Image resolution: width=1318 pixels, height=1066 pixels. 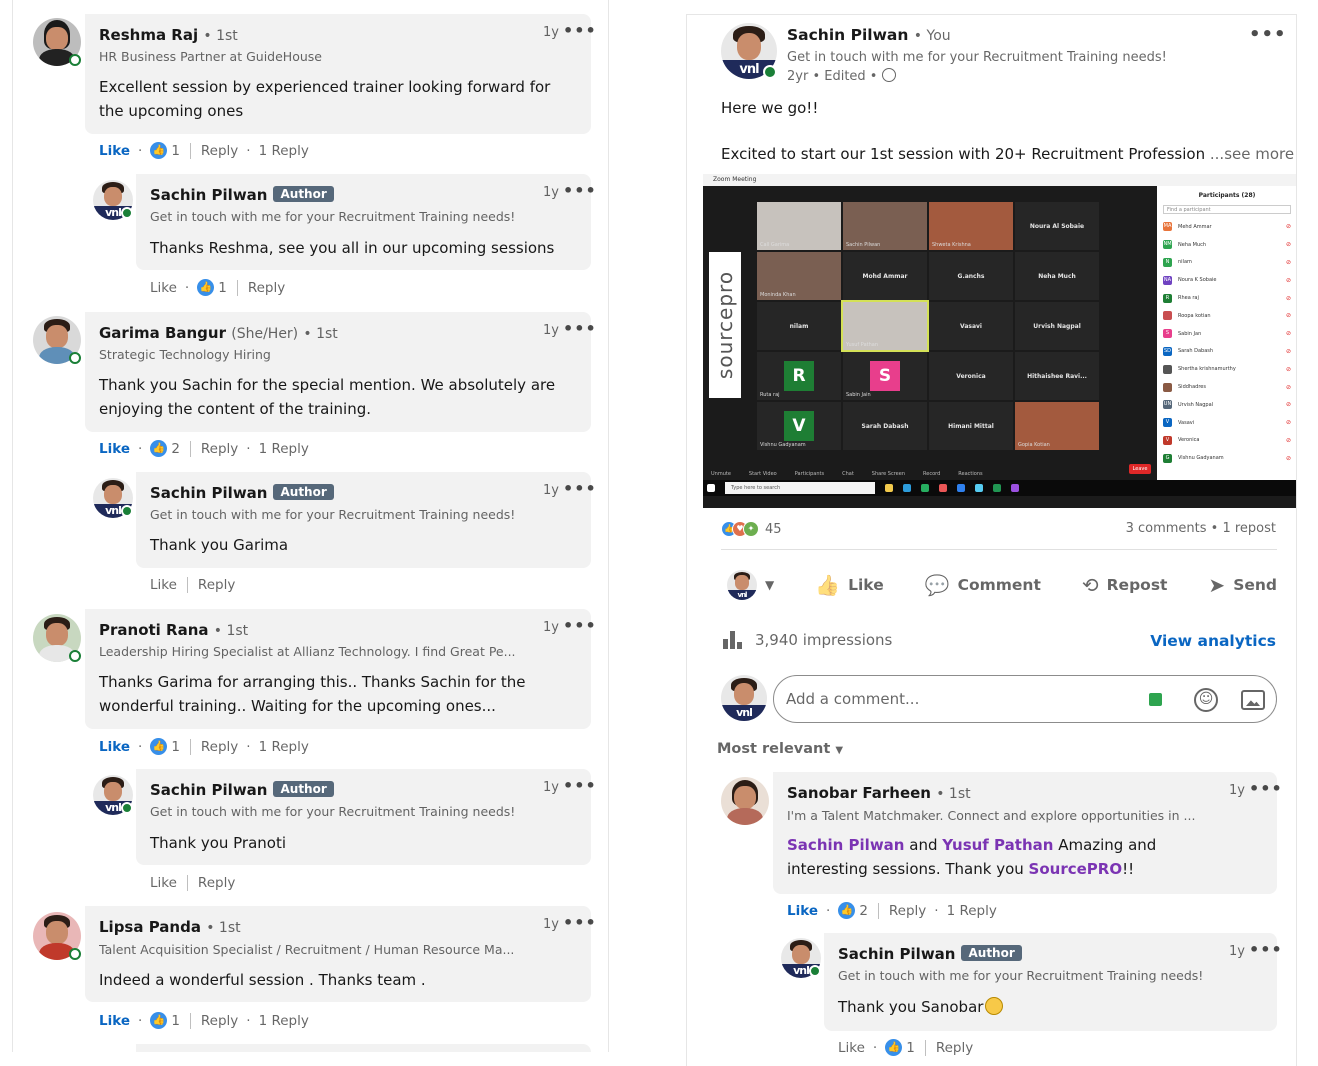 What do you see at coordinates (1201, 528) in the screenshot?
I see `comments-reposts-count: 3 comments • 1 repost` at bounding box center [1201, 528].